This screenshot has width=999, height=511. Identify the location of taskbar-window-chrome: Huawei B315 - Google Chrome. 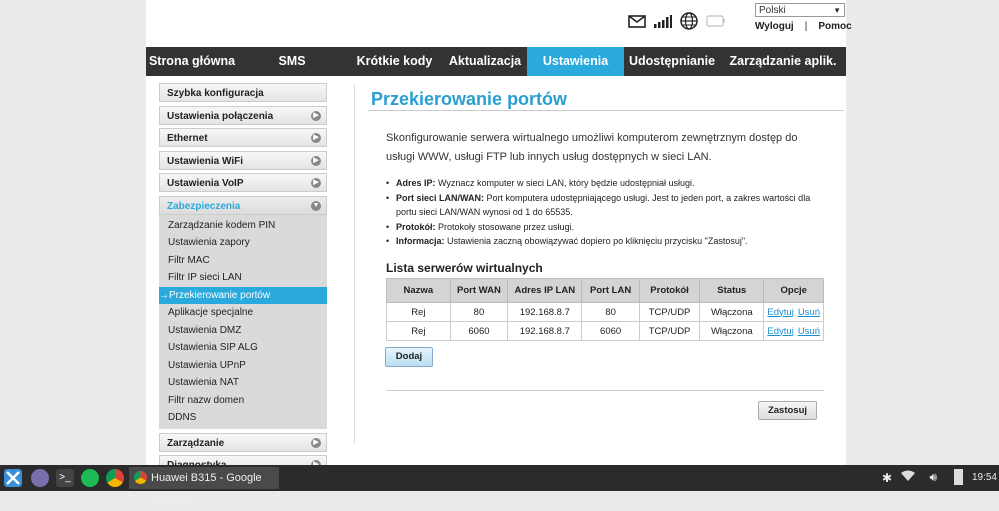
(204, 486).